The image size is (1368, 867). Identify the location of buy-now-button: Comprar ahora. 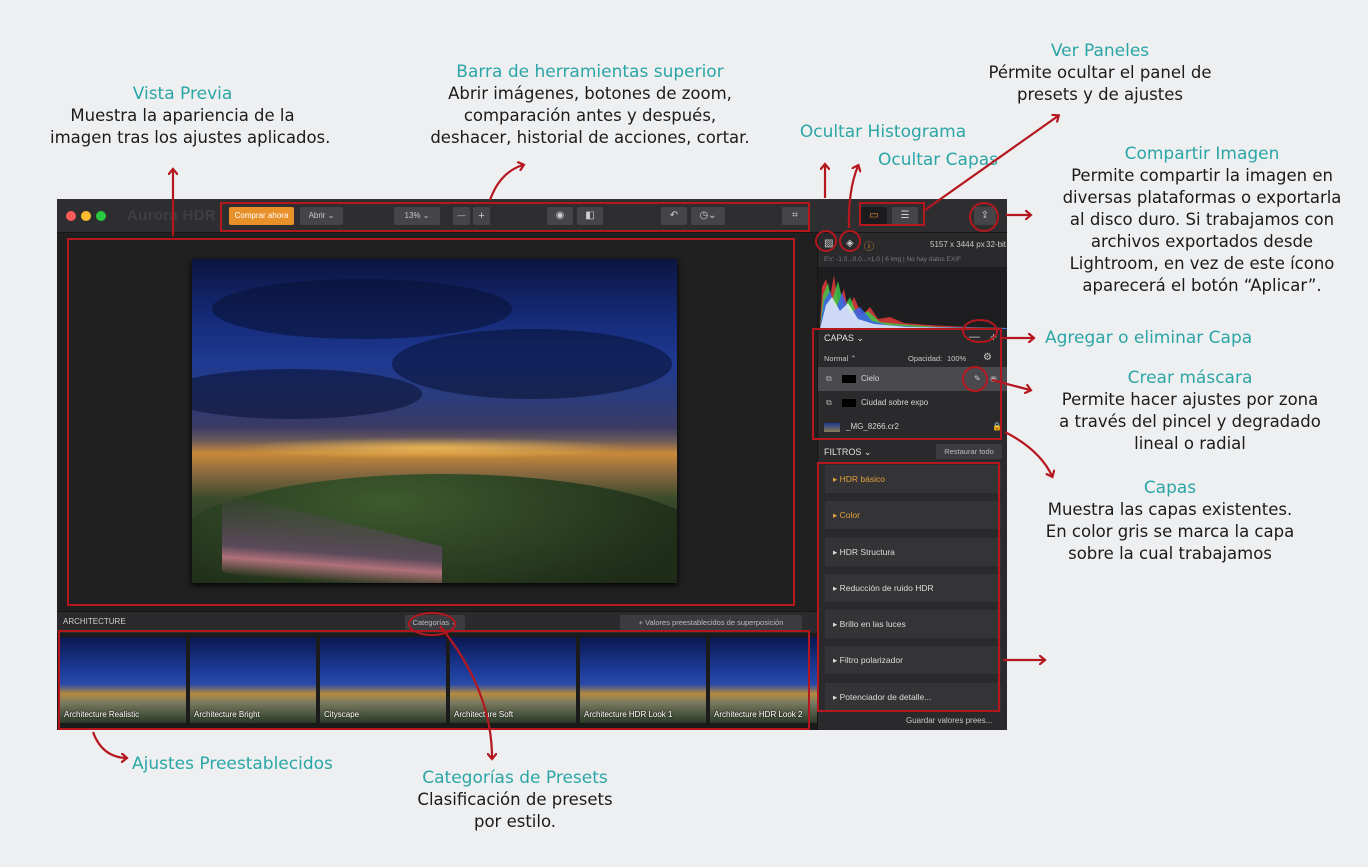
(261, 216).